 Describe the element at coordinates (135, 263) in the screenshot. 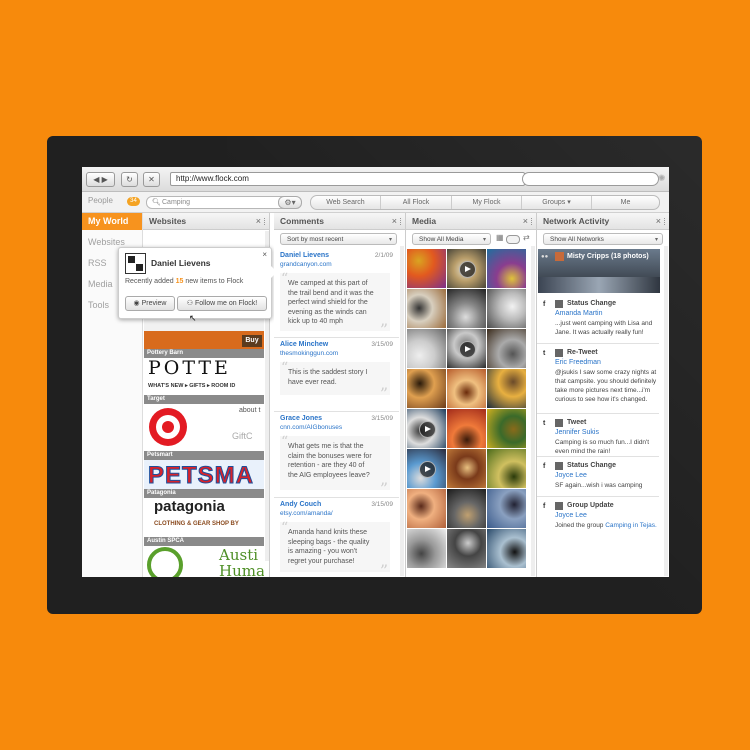

I see `avatar` at that location.